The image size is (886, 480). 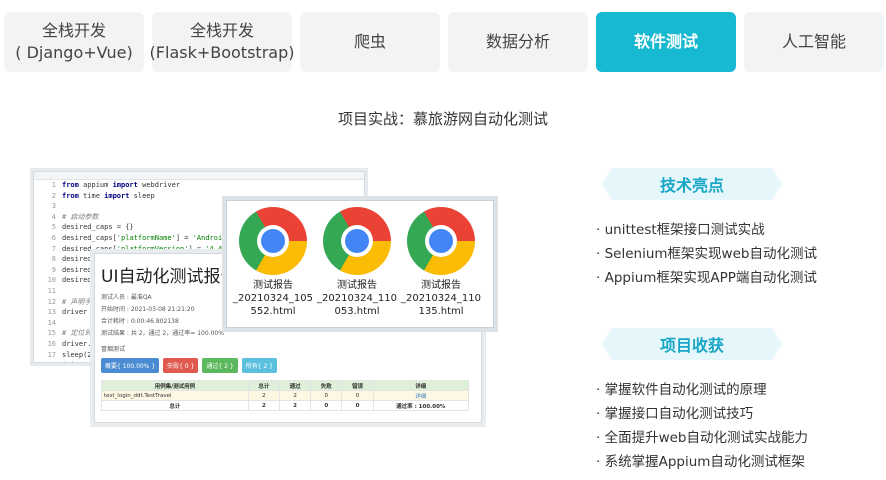 I want to click on tab-ai: 人工智能, so click(x=814, y=42).